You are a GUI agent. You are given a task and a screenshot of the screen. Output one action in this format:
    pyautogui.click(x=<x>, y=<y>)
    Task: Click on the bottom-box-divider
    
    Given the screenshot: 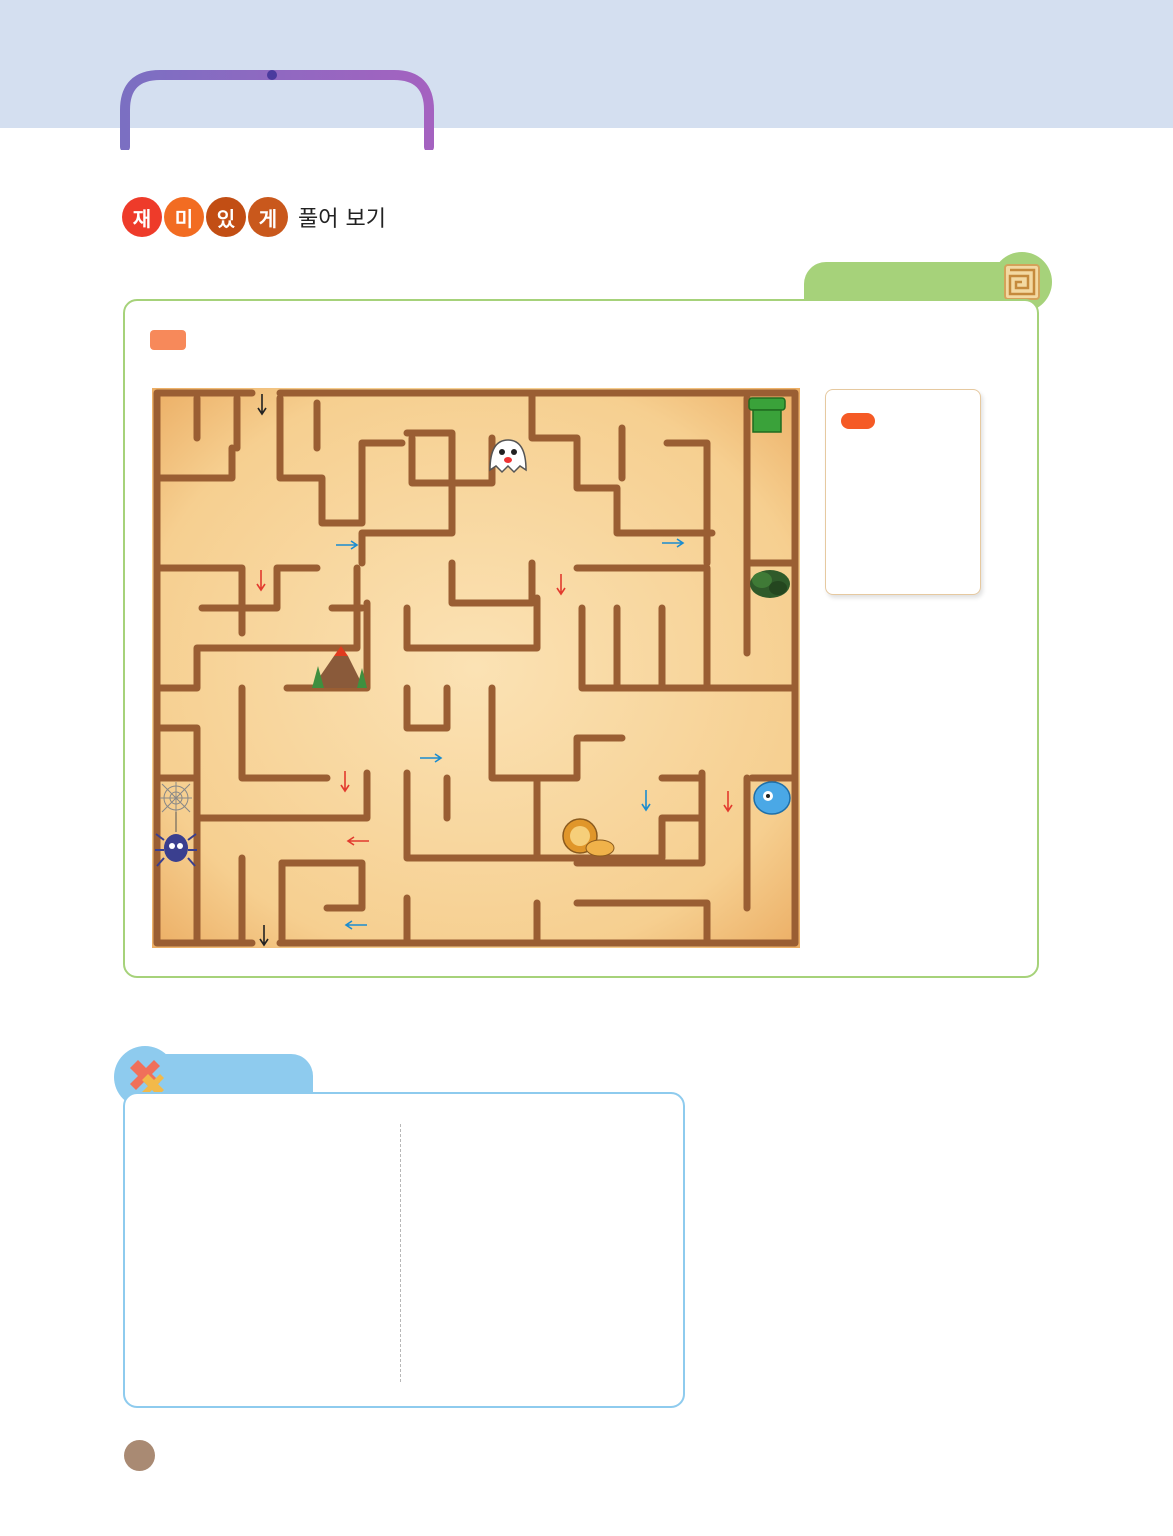 What is the action you would take?
    pyautogui.click(x=400, y=1253)
    